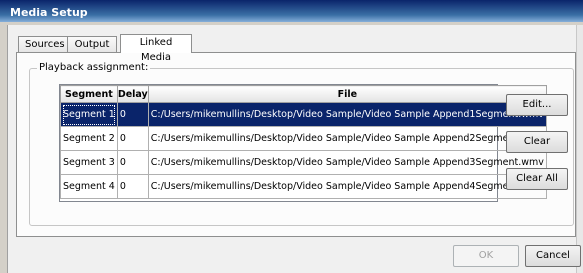 The width and height of the screenshot is (583, 273). What do you see at coordinates (291, 23) in the screenshot?
I see `title-bar-divider` at bounding box center [291, 23].